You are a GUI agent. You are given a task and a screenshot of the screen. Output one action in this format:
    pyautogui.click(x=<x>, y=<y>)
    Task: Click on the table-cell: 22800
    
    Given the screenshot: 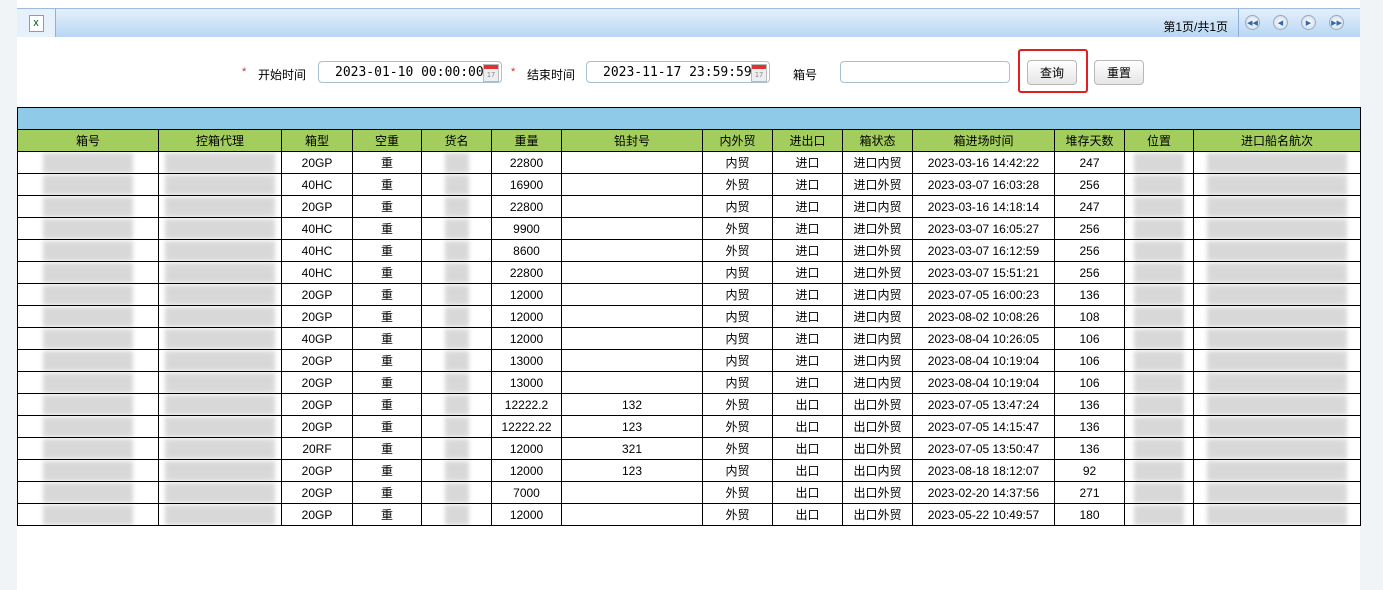 What is the action you would take?
    pyautogui.click(x=526, y=272)
    